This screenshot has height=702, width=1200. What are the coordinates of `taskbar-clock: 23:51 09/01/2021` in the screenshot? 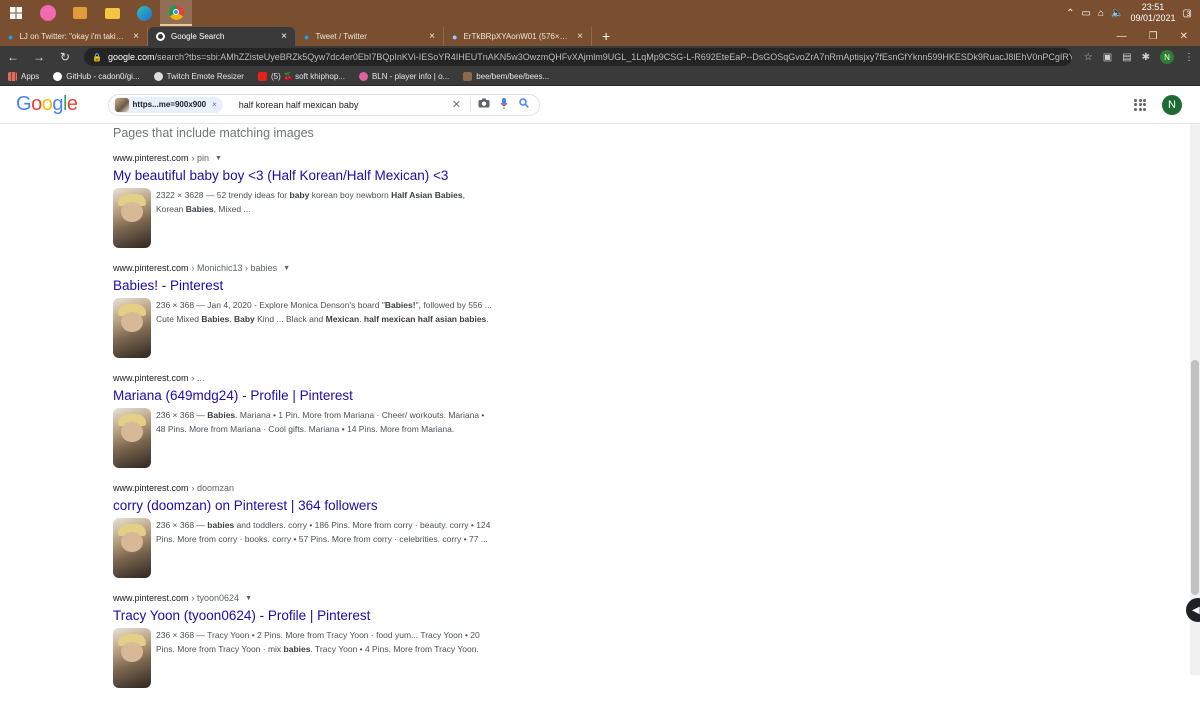 It's located at (1153, 13).